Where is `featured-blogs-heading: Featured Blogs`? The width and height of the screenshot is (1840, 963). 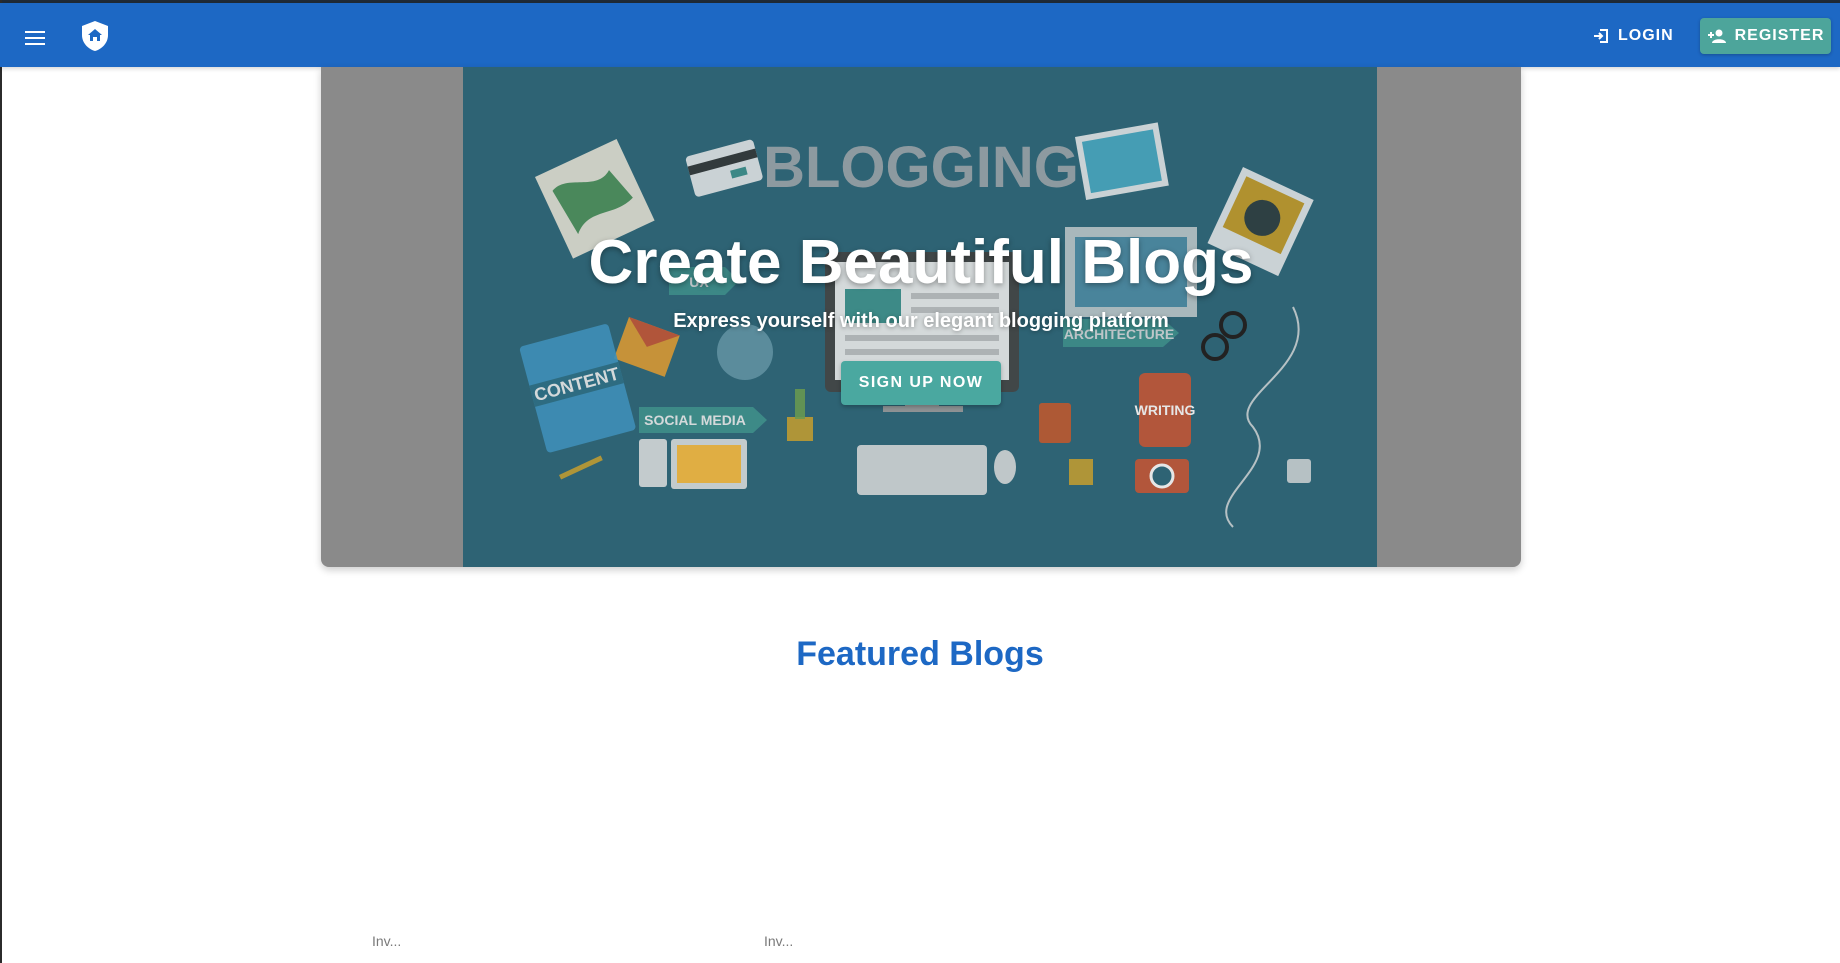 featured-blogs-heading: Featured Blogs is located at coordinates (920, 654).